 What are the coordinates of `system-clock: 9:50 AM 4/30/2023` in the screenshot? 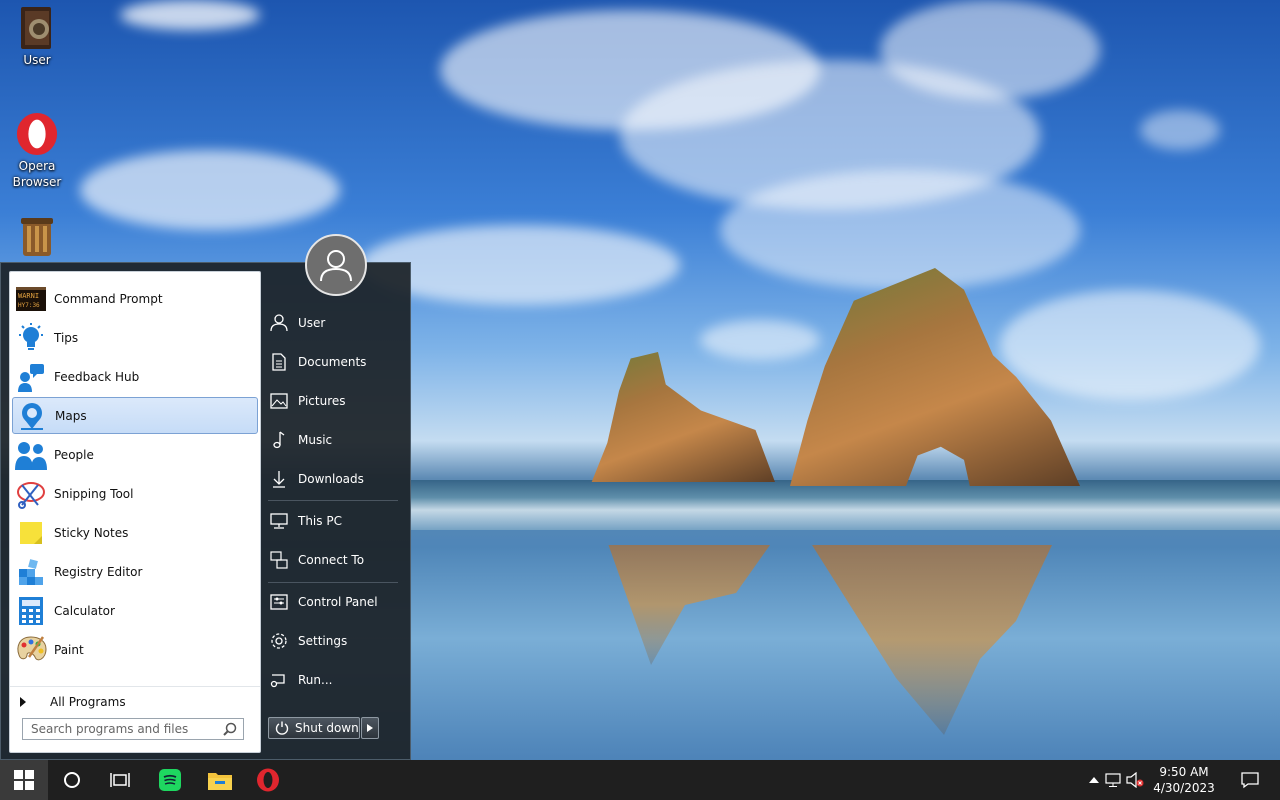 It's located at (1184, 780).